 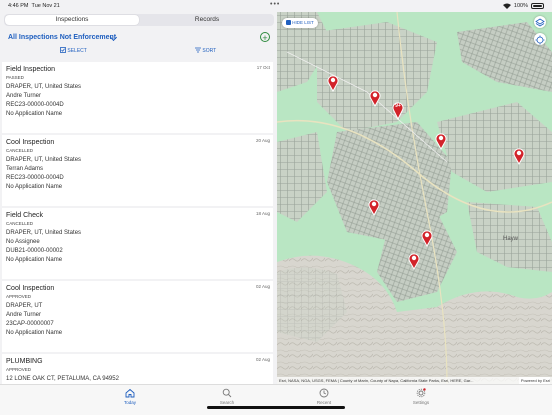 I want to click on multitasking-dots-icon: •••, so click(x=275, y=4).